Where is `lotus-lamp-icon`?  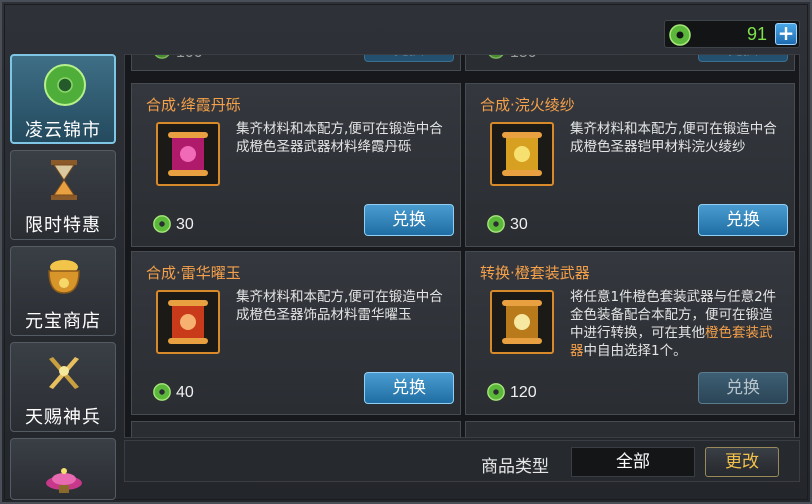 lotus-lamp-icon is located at coordinates (64, 480).